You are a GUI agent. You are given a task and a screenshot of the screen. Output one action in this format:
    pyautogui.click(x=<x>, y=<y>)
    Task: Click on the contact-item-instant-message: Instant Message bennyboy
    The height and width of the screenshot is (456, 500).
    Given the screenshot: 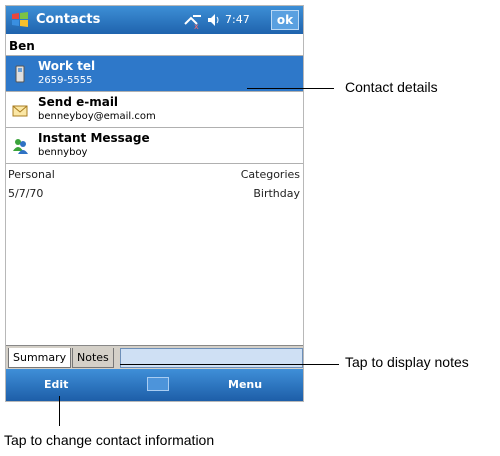 What is the action you would take?
    pyautogui.click(x=154, y=145)
    